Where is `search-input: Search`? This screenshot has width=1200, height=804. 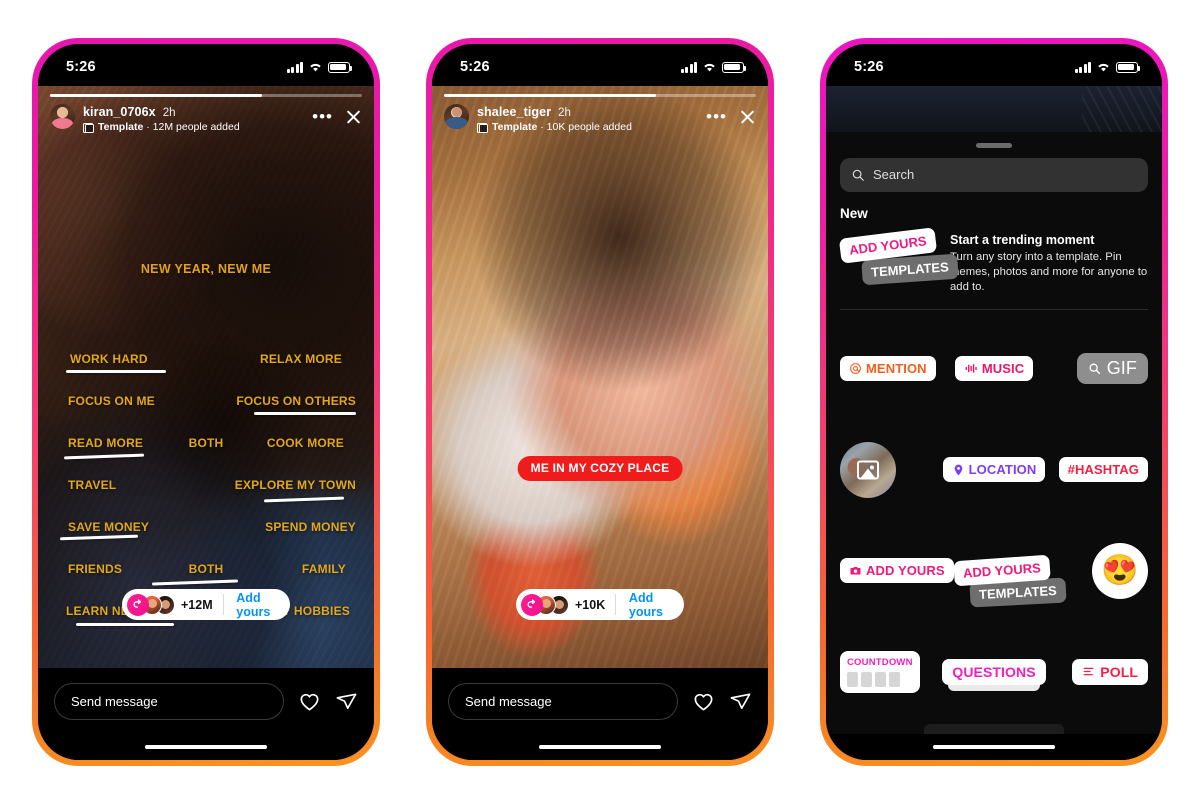
search-input: Search is located at coordinates (994, 174).